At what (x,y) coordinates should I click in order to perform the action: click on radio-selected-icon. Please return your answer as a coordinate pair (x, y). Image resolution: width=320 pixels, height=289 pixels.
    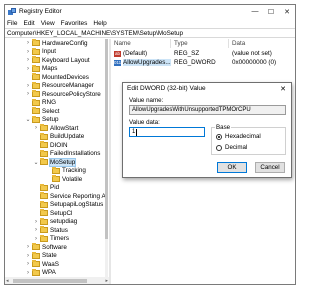
    Looking at the image, I should click on (219, 136).